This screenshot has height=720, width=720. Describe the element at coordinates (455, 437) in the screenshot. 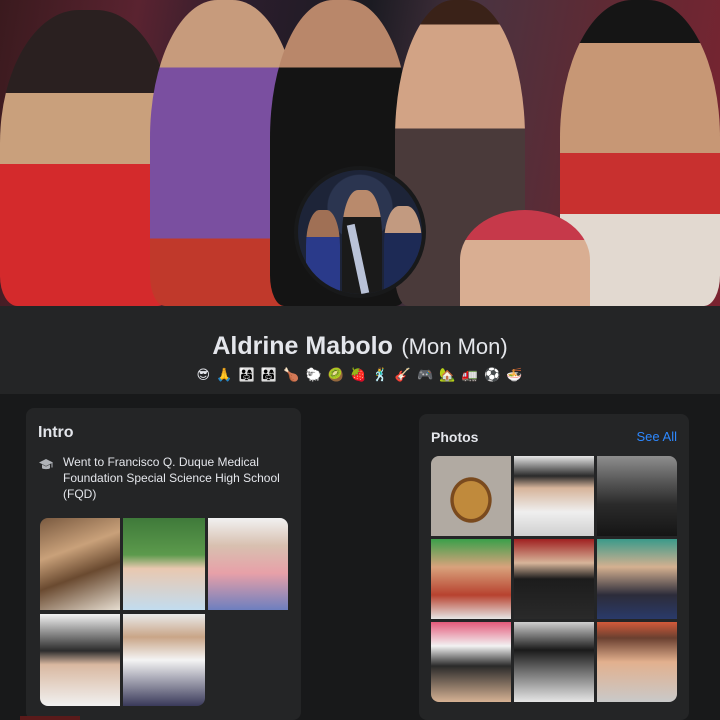

I see `photos-title: Photos` at that location.